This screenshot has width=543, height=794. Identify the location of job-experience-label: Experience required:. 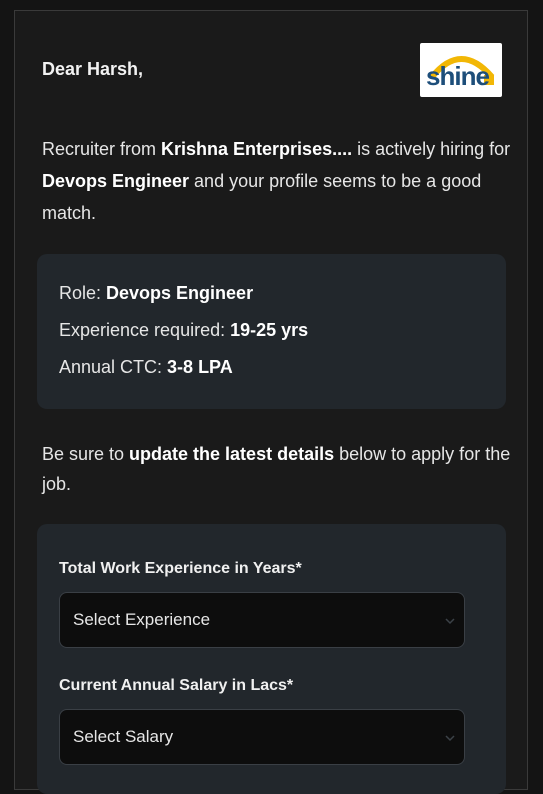
(145, 330).